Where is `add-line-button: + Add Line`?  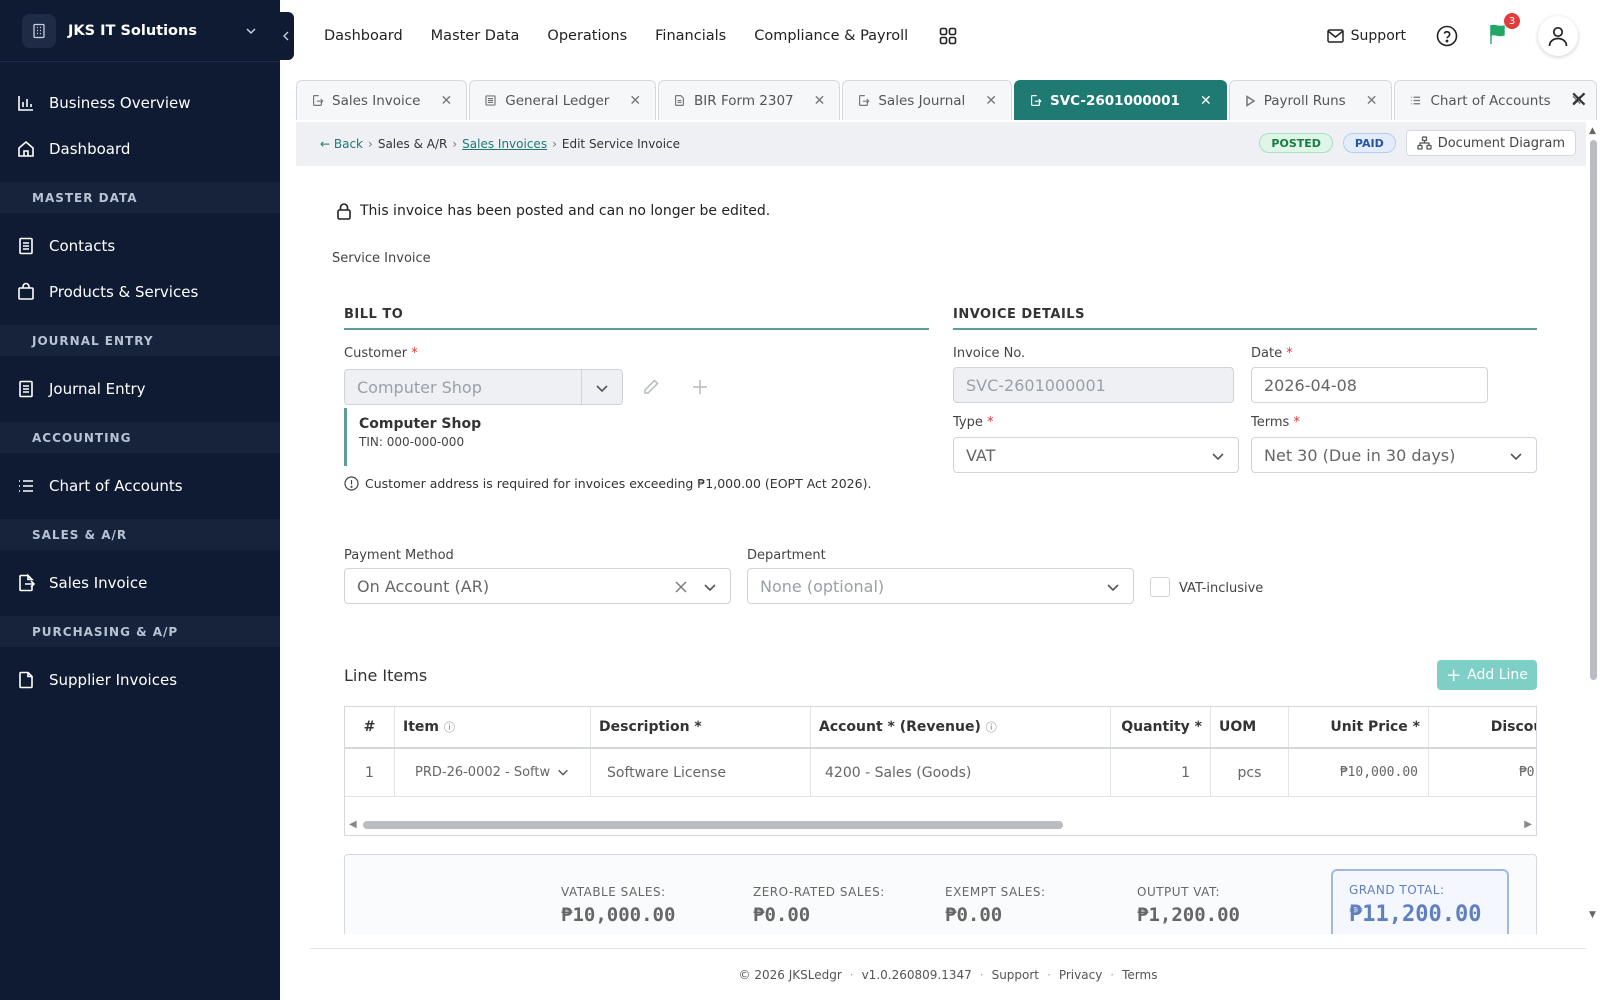
add-line-button: + Add Line is located at coordinates (1487, 675).